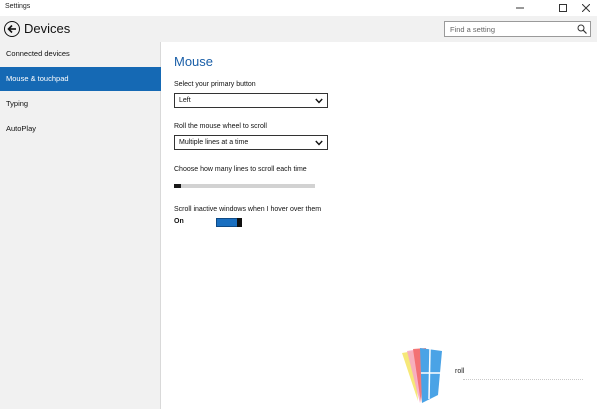 This screenshot has height=409, width=597. I want to click on primary-button-select: Left, so click(251, 100).